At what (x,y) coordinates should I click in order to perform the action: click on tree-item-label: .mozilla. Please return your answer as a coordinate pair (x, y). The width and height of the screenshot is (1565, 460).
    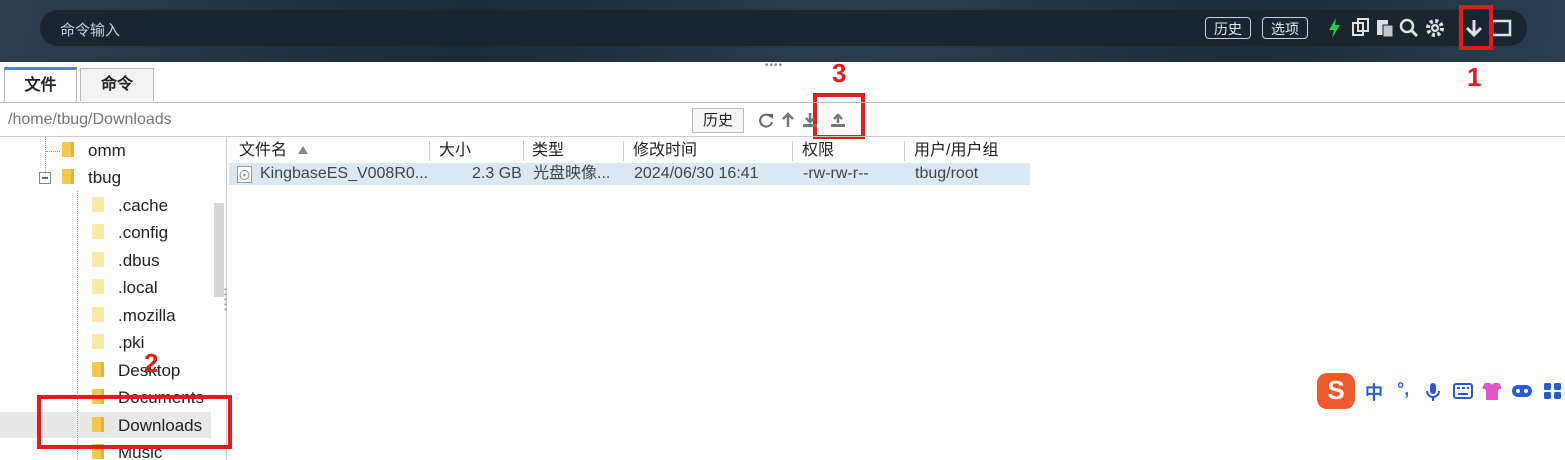
    Looking at the image, I should click on (147, 315).